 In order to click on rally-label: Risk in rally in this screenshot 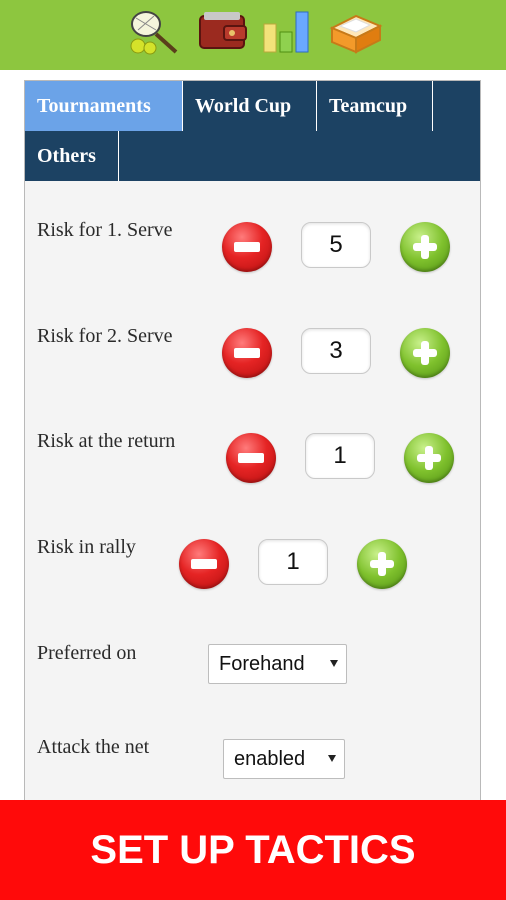, I will do `click(86, 547)`.